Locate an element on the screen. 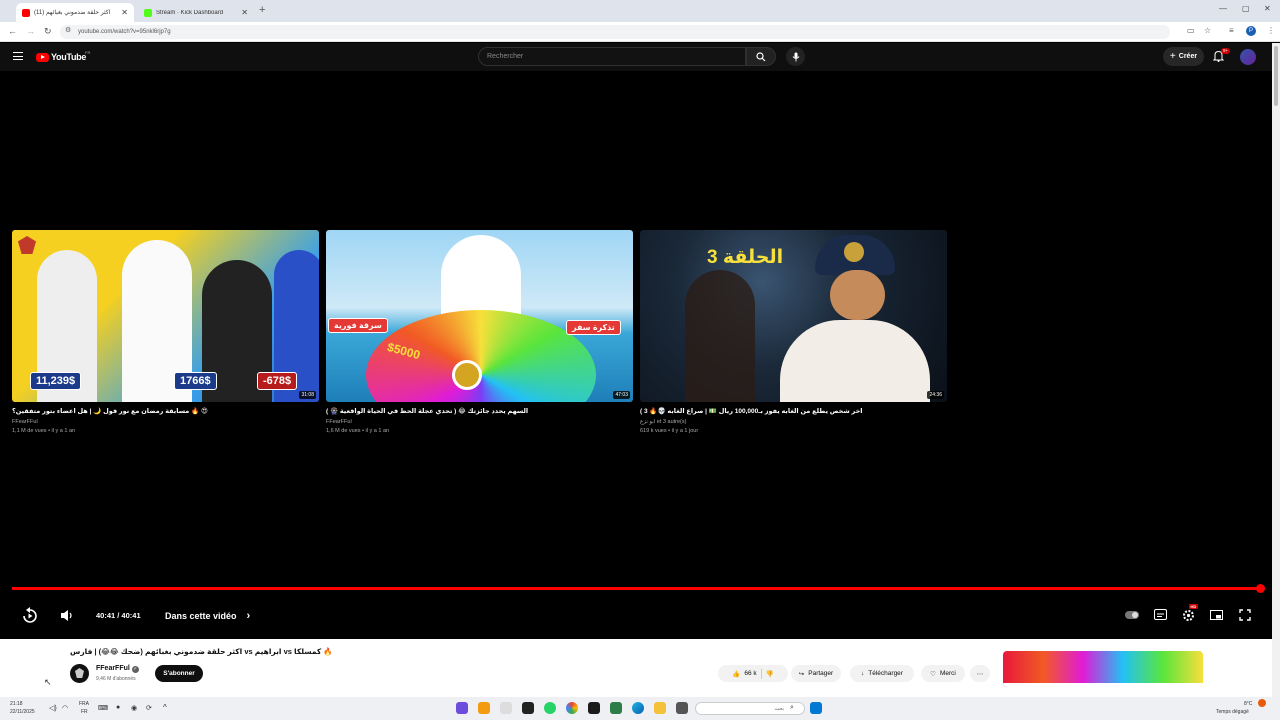 The image size is (1280, 720). browser-menu-icon: ⋮ is located at coordinates (1271, 30).